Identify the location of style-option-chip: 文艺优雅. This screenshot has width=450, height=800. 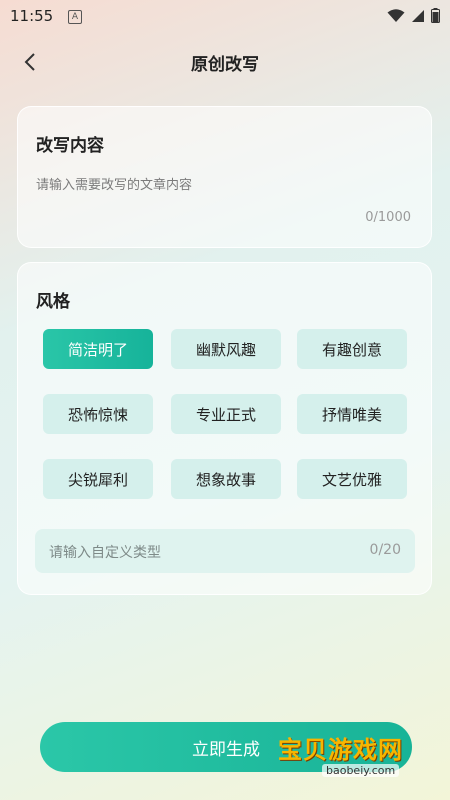
(352, 479).